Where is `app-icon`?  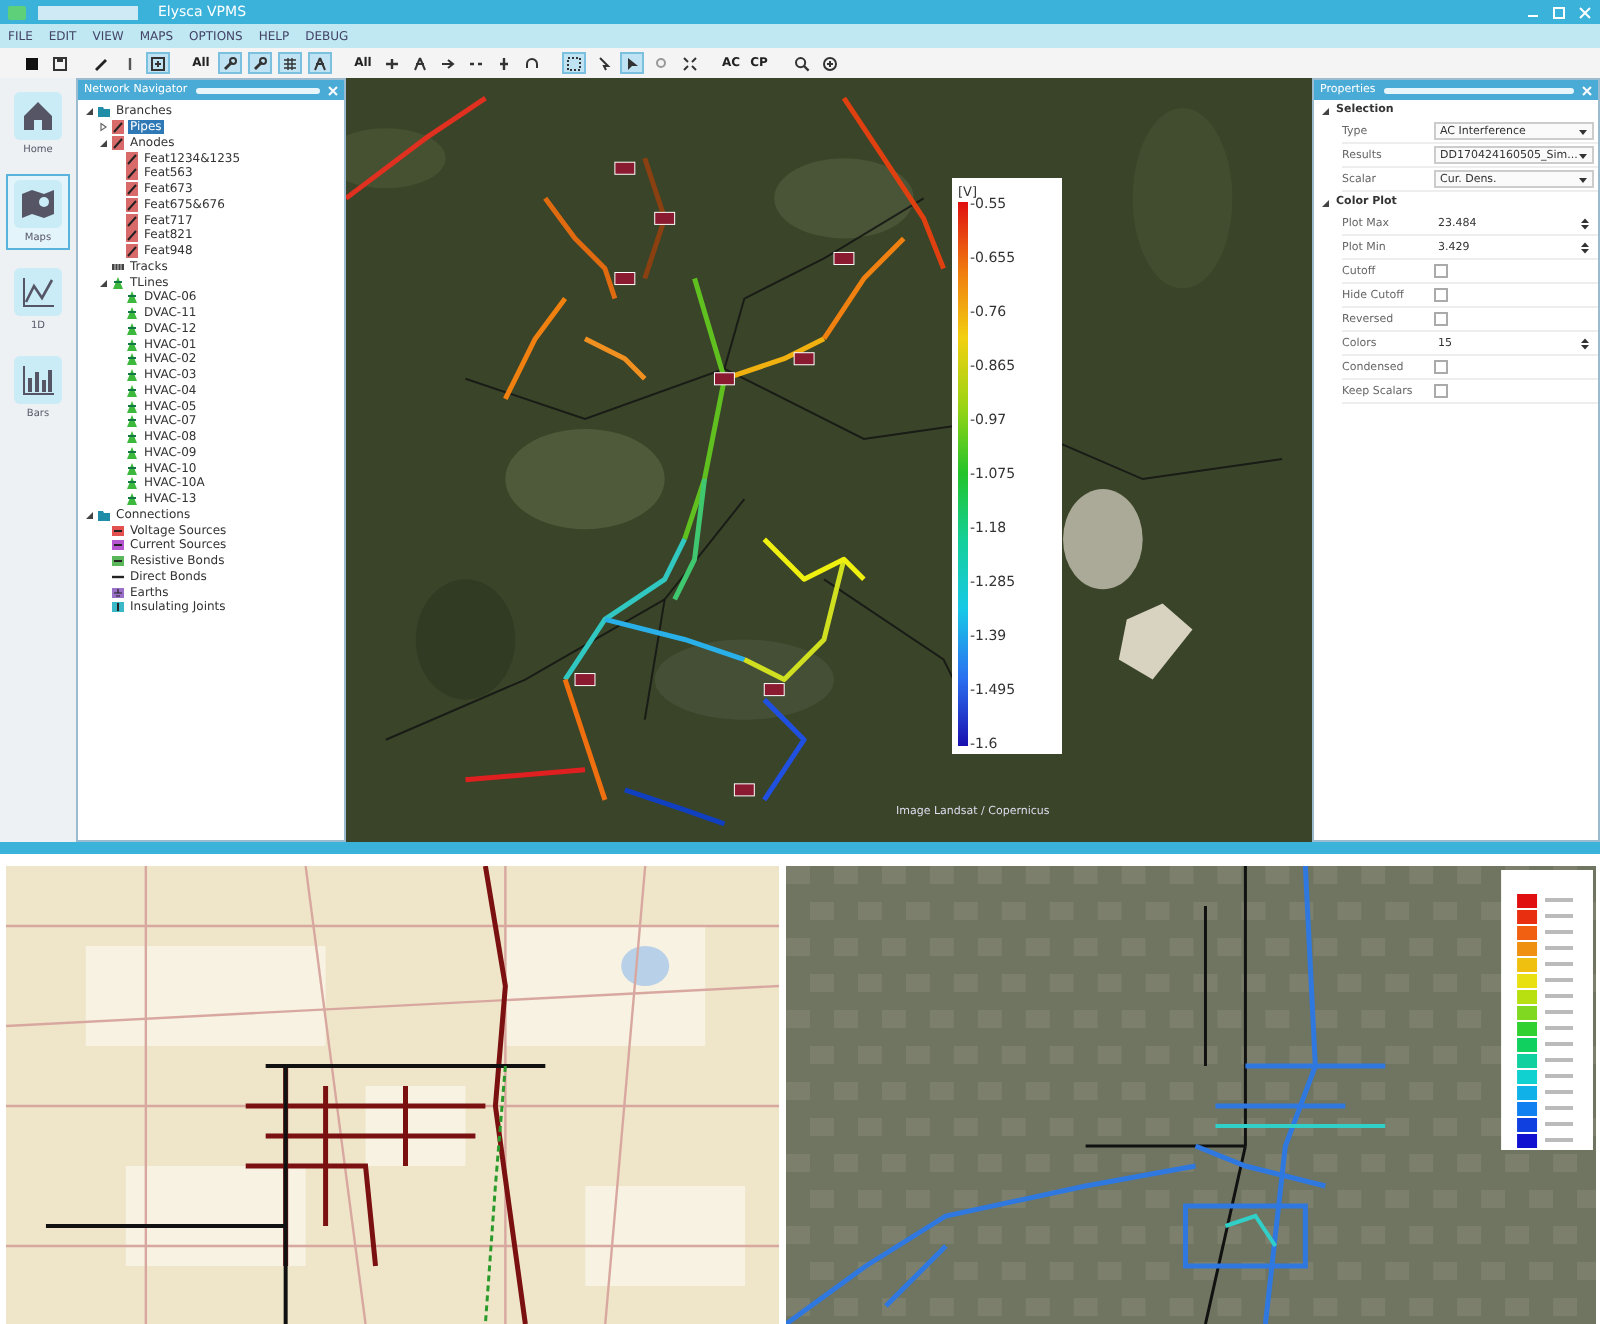 app-icon is located at coordinates (17, 12).